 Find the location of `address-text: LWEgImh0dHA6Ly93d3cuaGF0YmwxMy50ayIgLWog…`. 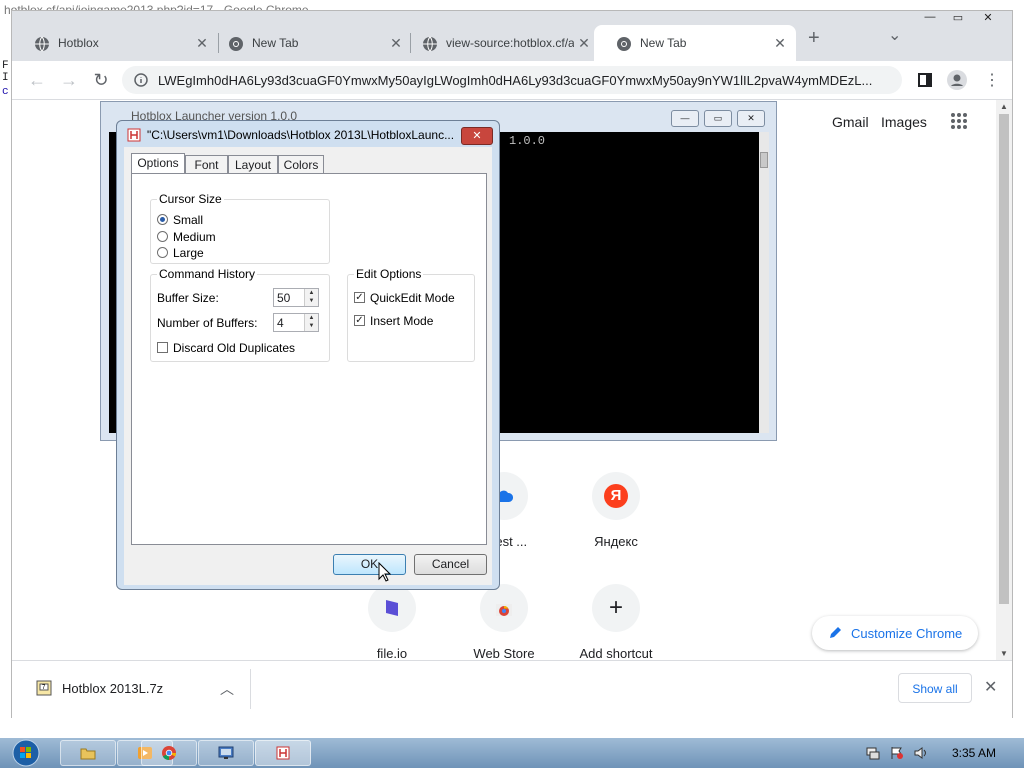

address-text: LWEgImh0dHA6Ly93d3cuaGF0YmwxMy50ayIgLWog… is located at coordinates (515, 80).